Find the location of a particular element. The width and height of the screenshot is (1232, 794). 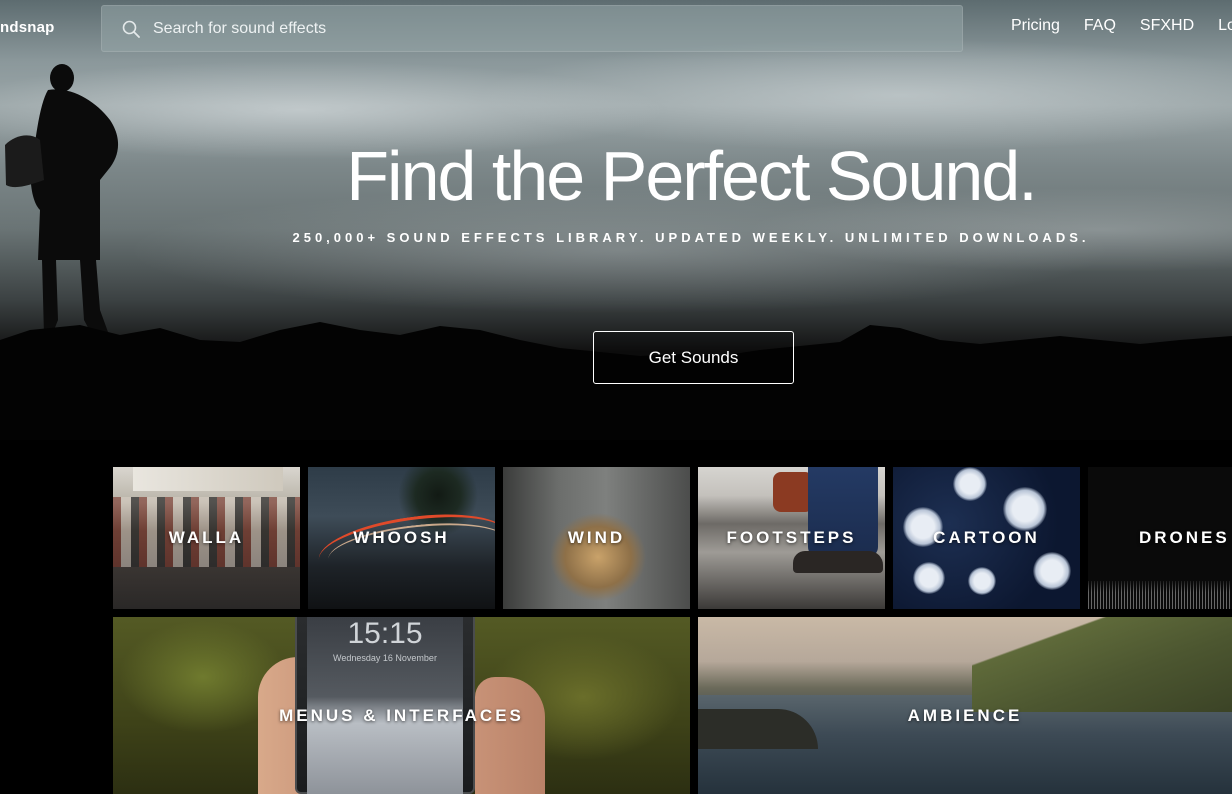

nav-login: Lo is located at coordinates (1225, 26).